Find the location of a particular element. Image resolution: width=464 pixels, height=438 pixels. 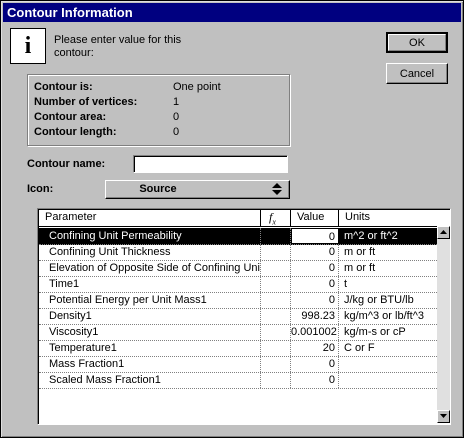

summary-value: One point is located at coordinates (197, 87).